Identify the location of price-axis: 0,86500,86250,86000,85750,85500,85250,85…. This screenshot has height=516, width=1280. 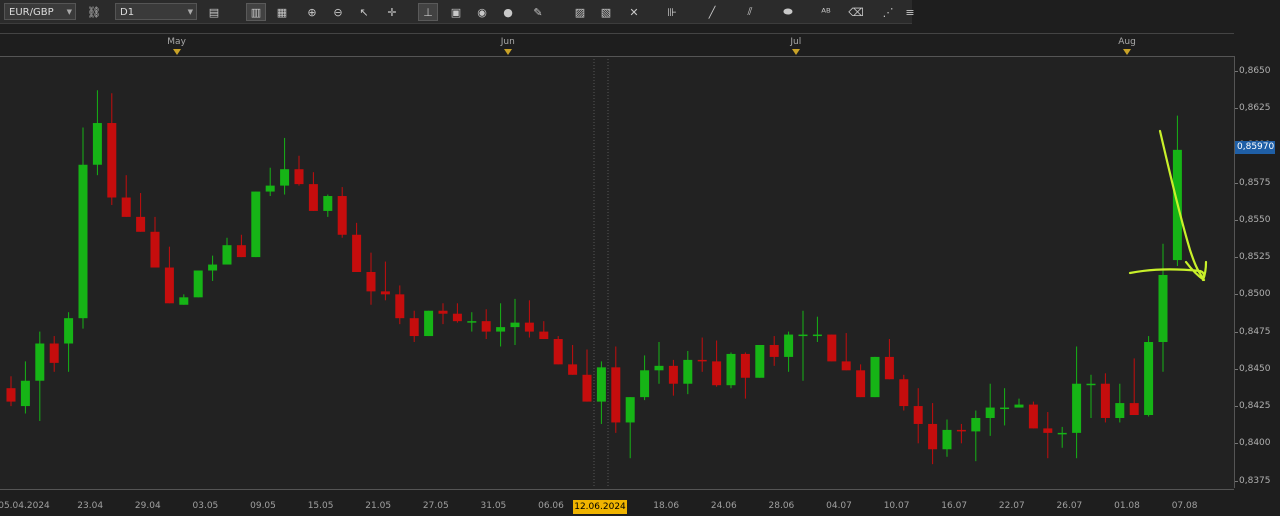
(1257, 272).